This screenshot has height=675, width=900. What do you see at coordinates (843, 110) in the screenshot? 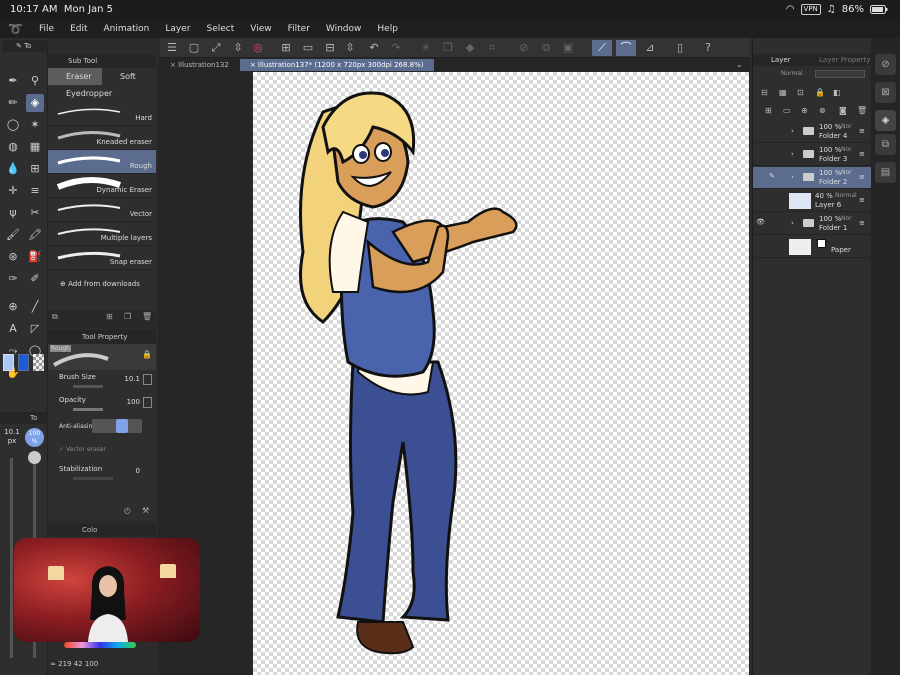
I see `create-mask-icon: ◙` at bounding box center [843, 110].